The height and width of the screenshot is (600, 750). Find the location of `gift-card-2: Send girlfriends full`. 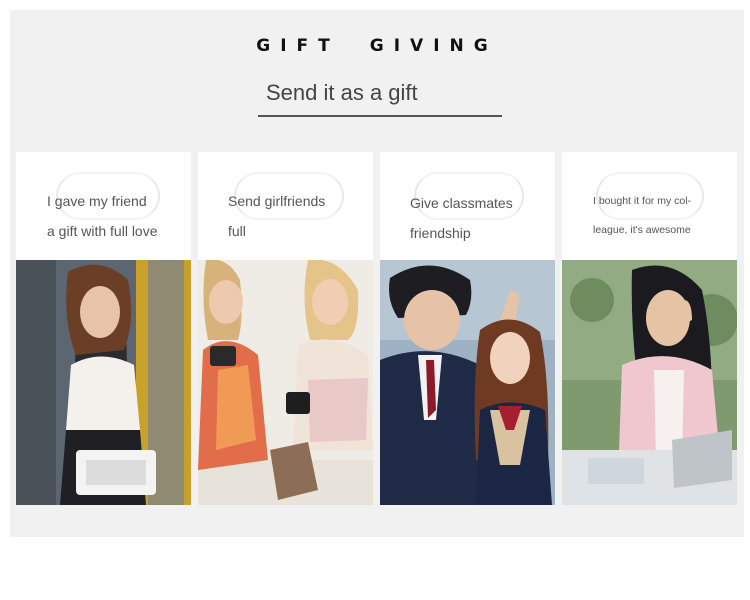

gift-card-2: Send girlfriends full is located at coordinates (285, 328).